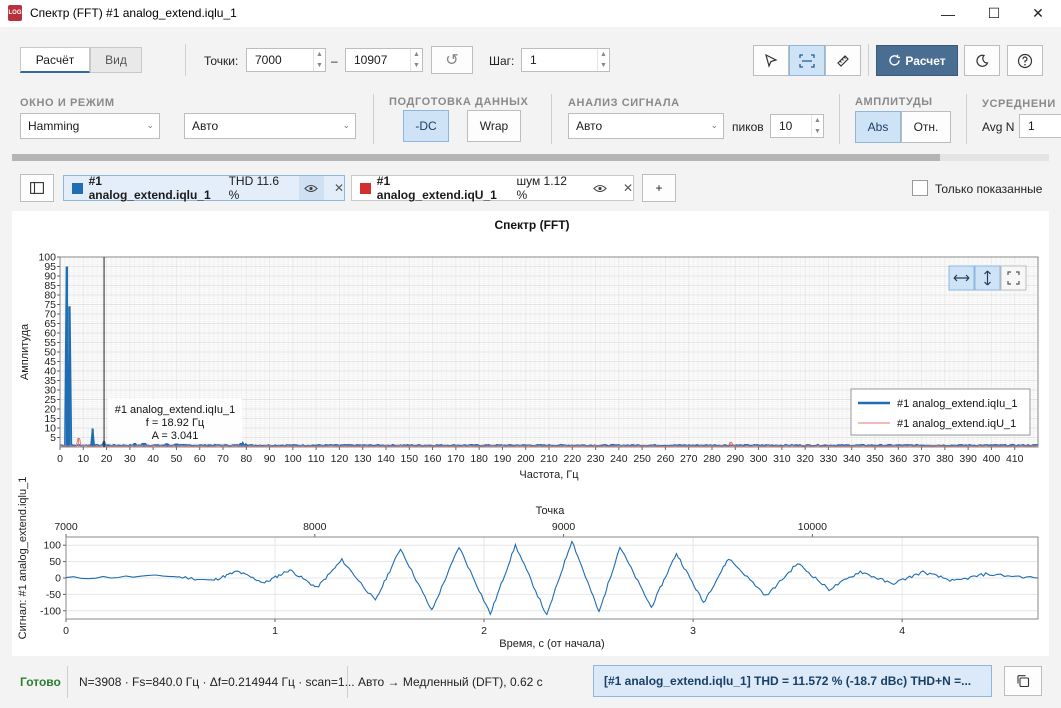 The image size is (1061, 708). Describe the element at coordinates (205, 126) in the screenshot. I see `mode-value: Авто` at that location.